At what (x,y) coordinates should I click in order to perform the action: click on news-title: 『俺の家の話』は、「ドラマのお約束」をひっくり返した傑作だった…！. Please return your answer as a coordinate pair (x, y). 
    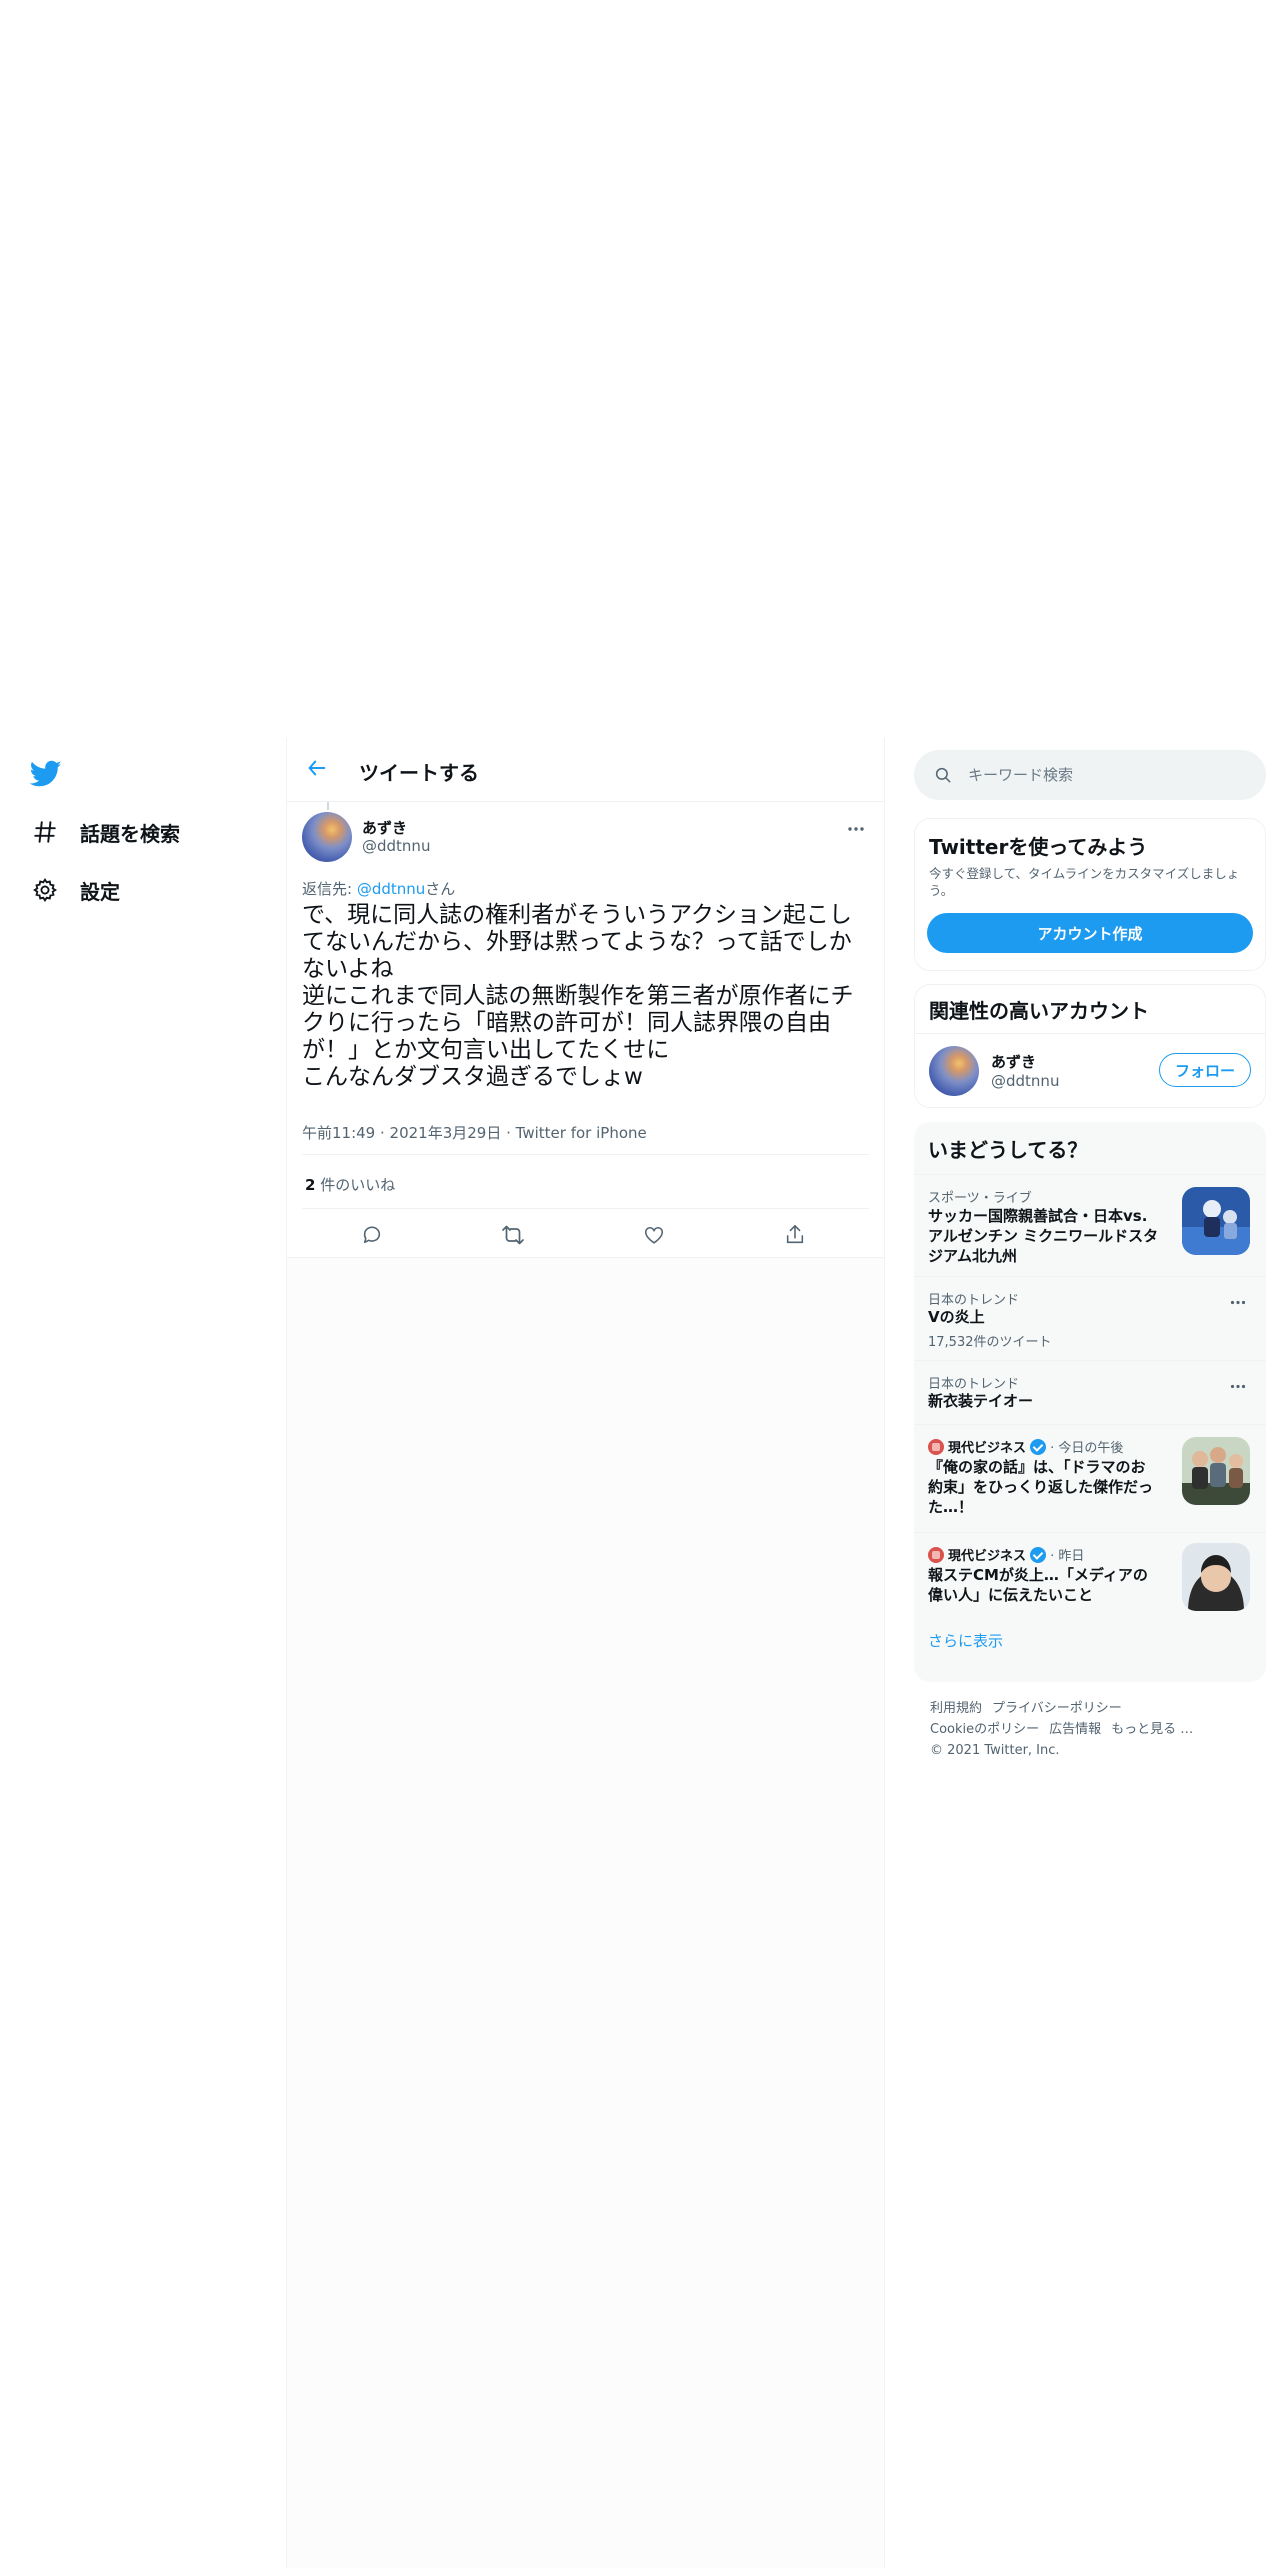
    Looking at the image, I should click on (1041, 1487).